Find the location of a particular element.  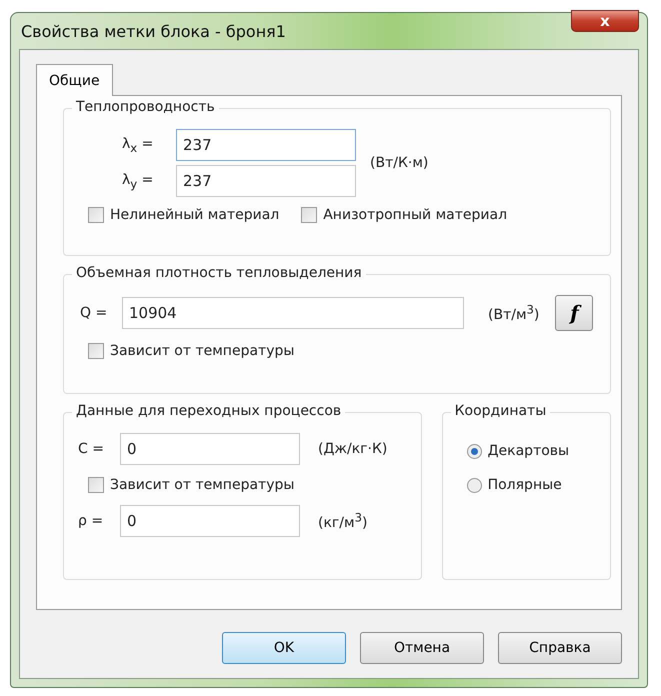

radio-button: Декартовы is located at coordinates (531, 451).